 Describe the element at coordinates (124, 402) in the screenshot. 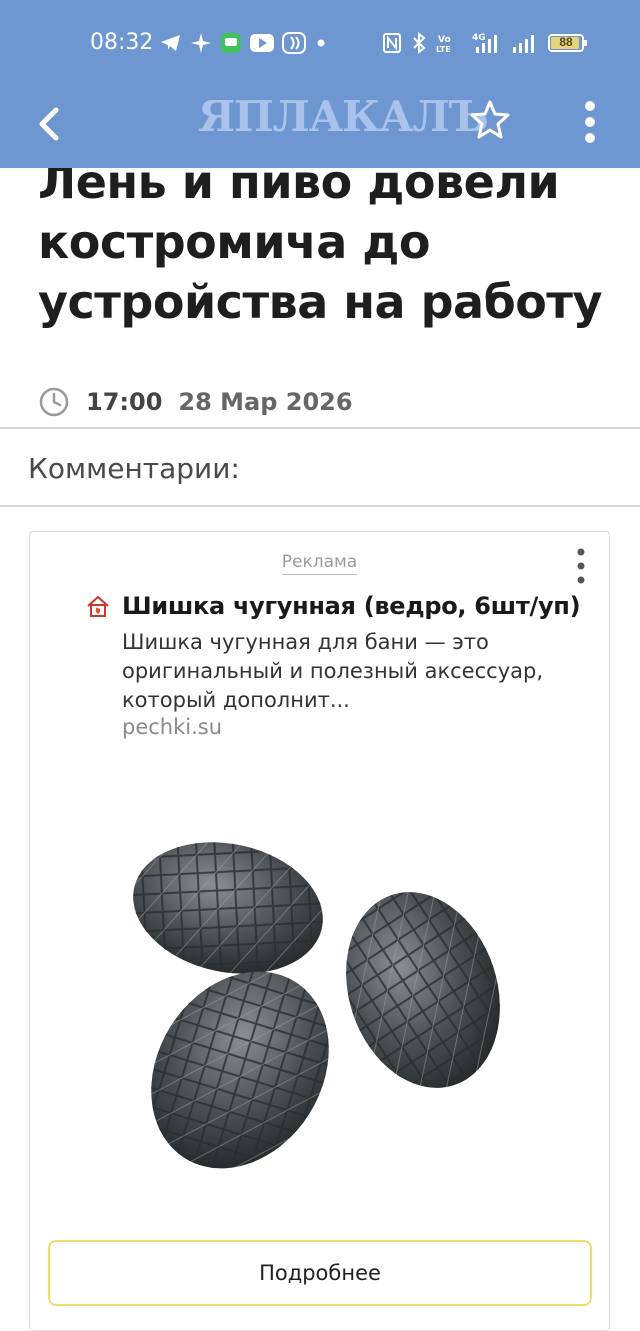

I see `article-time: 17:00` at that location.